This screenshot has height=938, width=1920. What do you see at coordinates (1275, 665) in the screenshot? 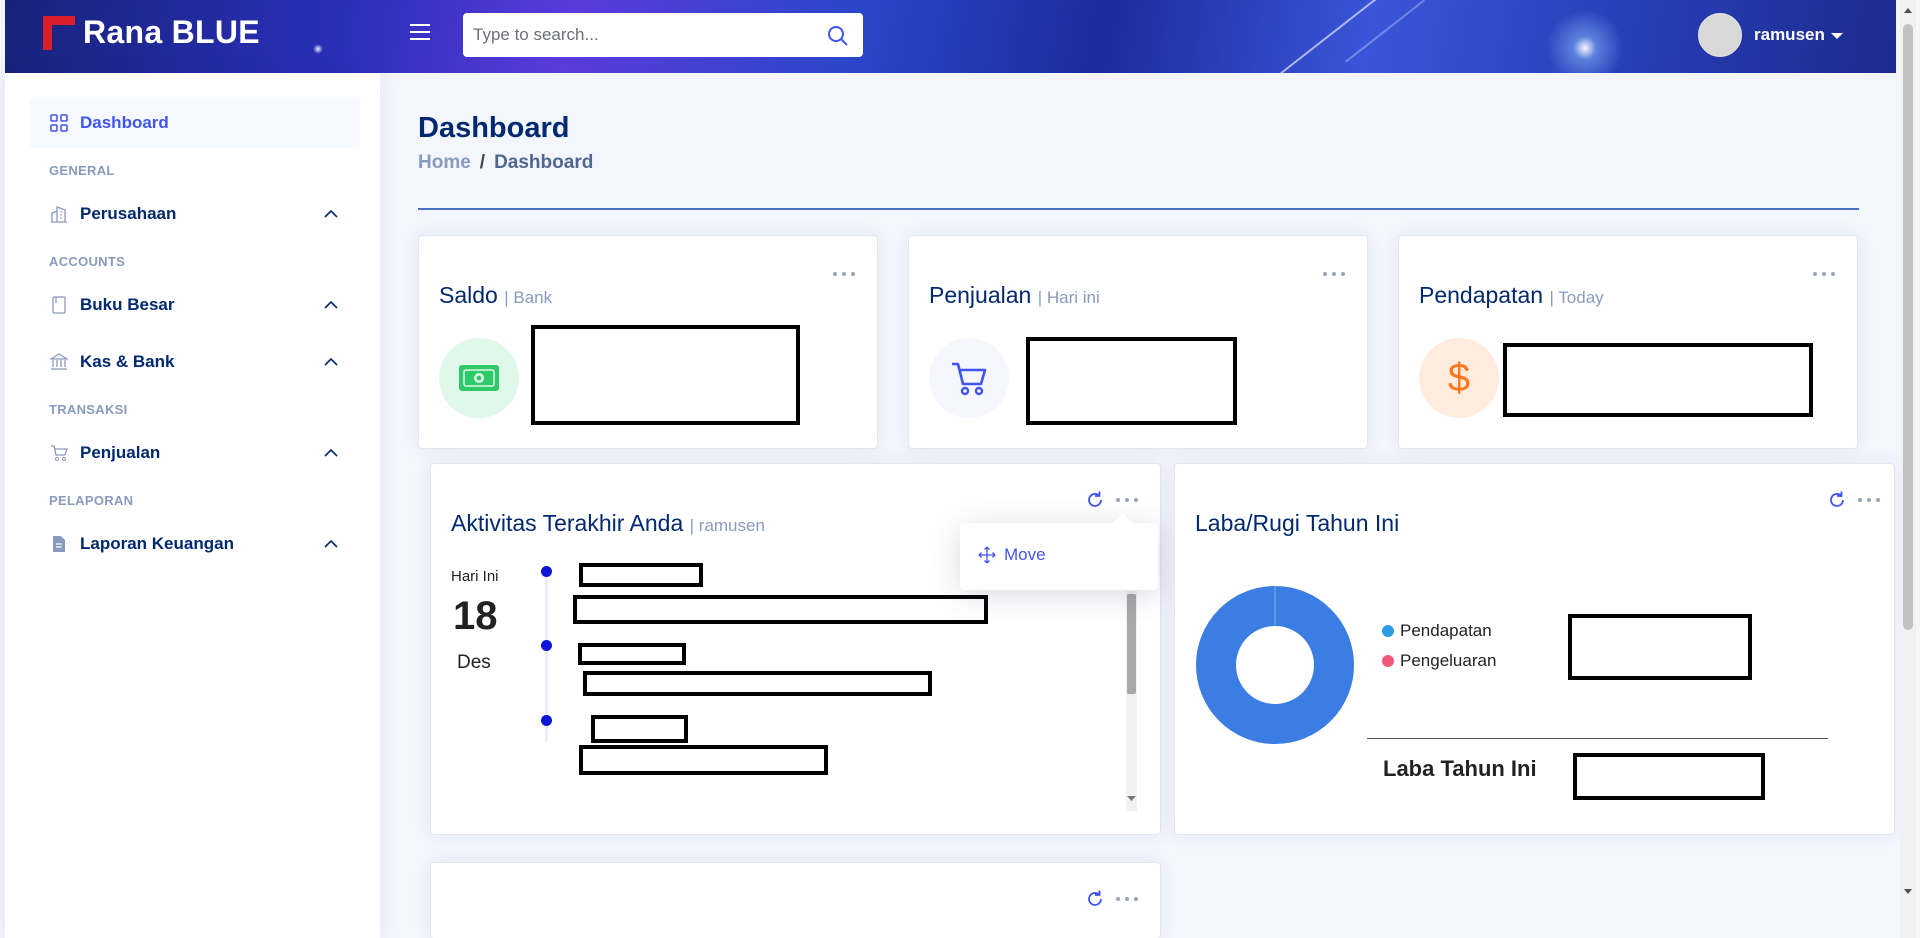
I see `laba-rugi-donut-chart` at bounding box center [1275, 665].